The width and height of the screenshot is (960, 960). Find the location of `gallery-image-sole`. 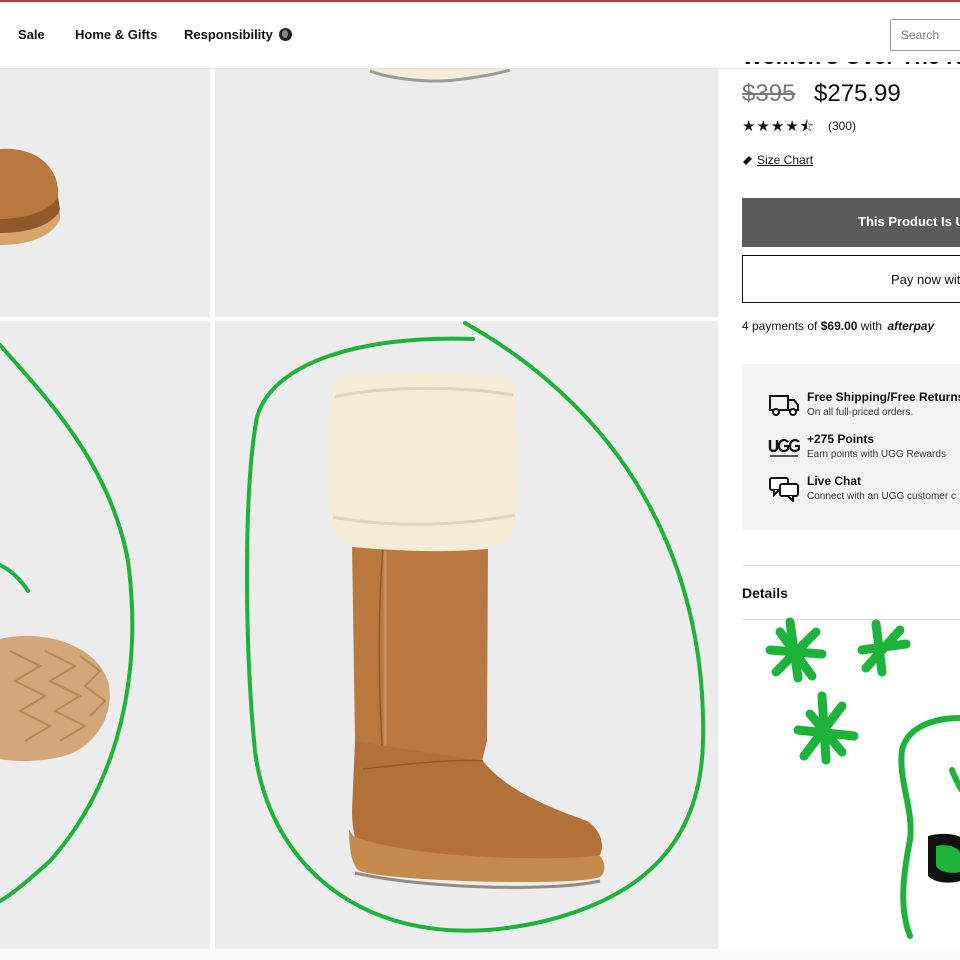

gallery-image-sole is located at coordinates (105, 635).